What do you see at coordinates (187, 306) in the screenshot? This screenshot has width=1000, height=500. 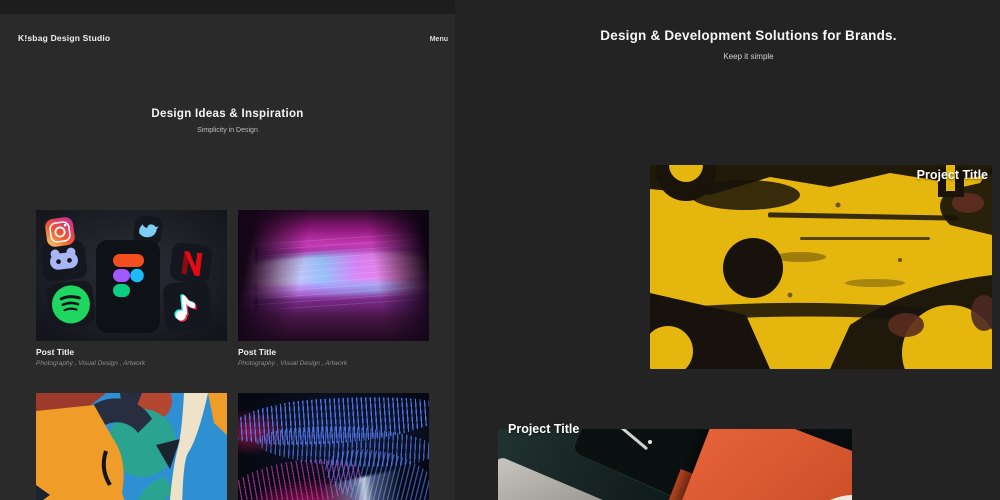 I see `tiktok-icon` at bounding box center [187, 306].